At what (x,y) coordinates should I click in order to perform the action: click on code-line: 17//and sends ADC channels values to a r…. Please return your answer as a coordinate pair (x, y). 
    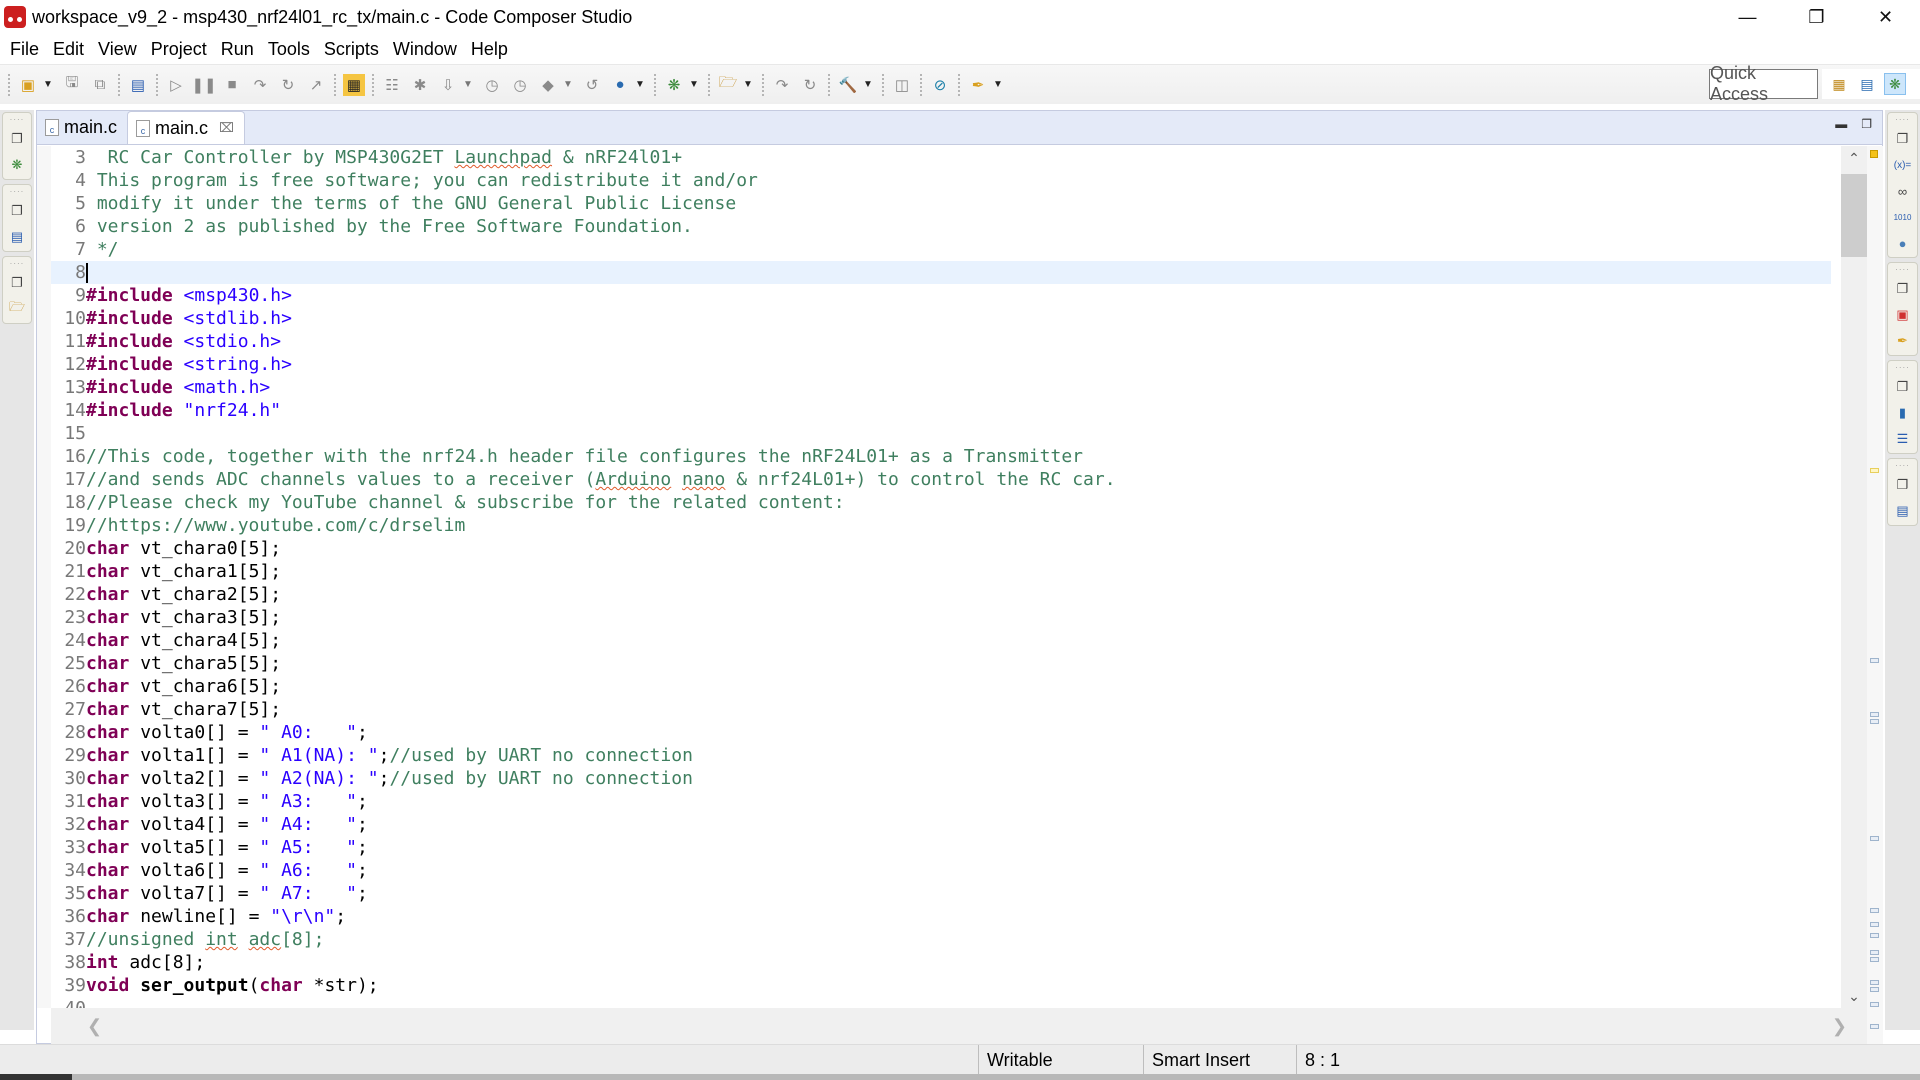
    Looking at the image, I should click on (941, 479).